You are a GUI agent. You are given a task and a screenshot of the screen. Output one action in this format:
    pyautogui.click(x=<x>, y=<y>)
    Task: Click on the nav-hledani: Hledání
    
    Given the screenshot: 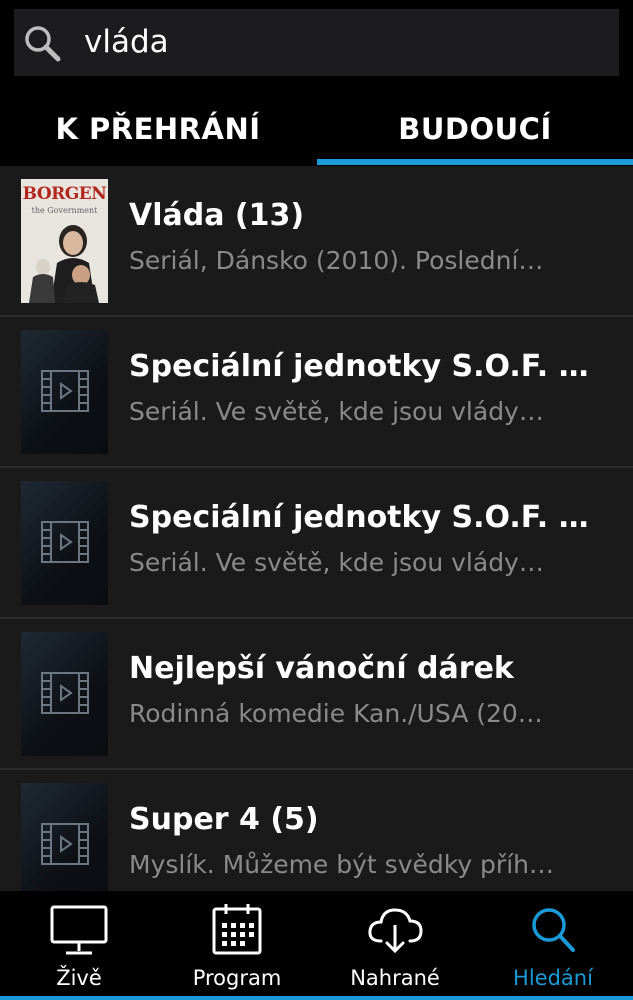 What is the action you would take?
    pyautogui.click(x=553, y=945)
    